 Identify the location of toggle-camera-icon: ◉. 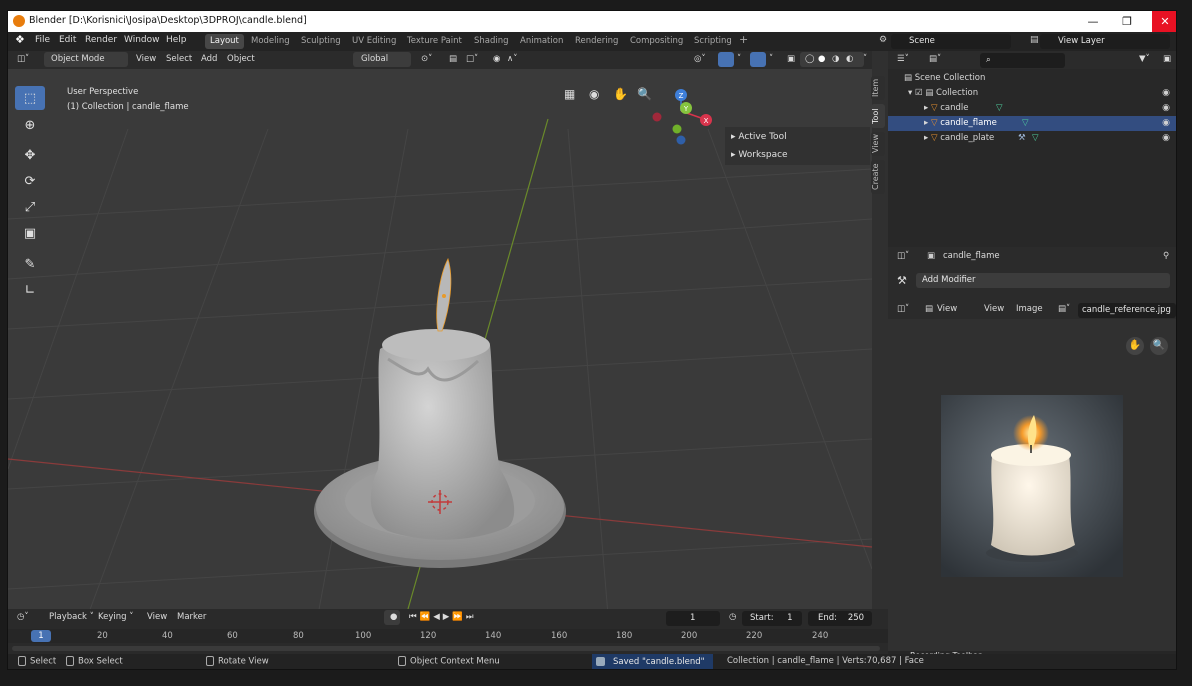
(594, 94).